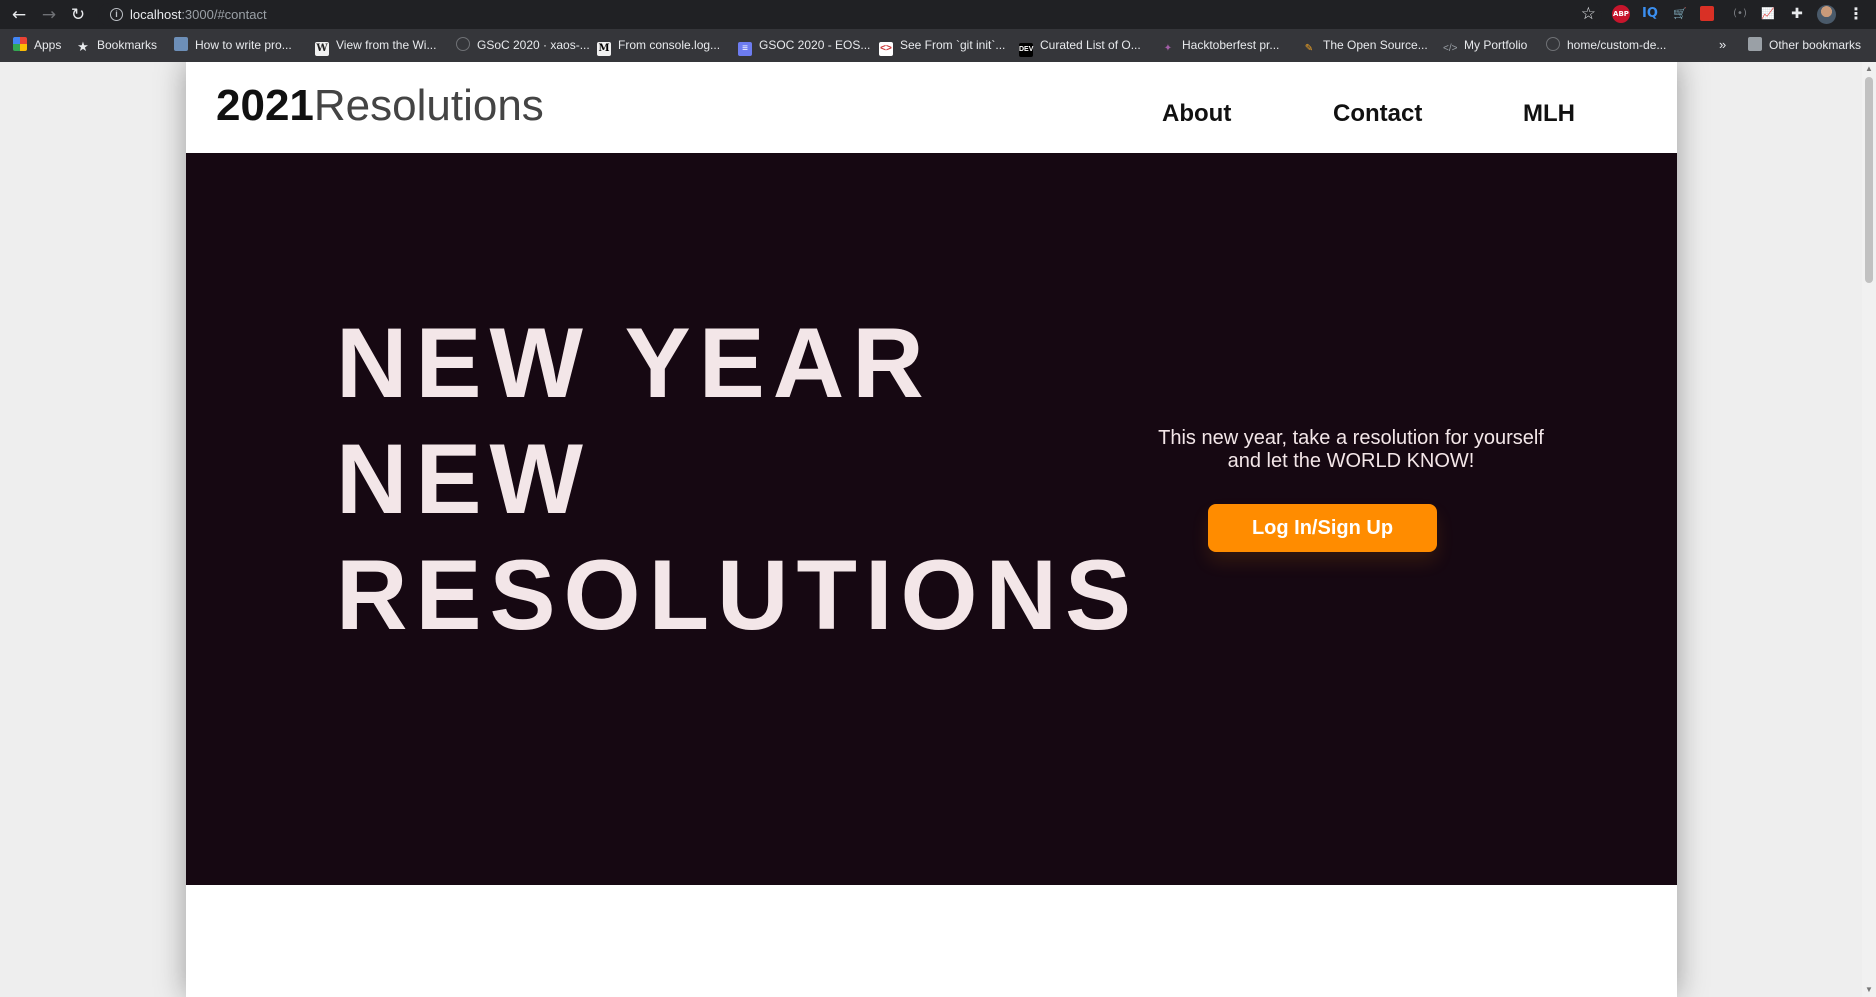 This screenshot has width=1876, height=997. Describe the element at coordinates (1869, 69) in the screenshot. I see `scroll-up-arrow-icon: ▲` at that location.